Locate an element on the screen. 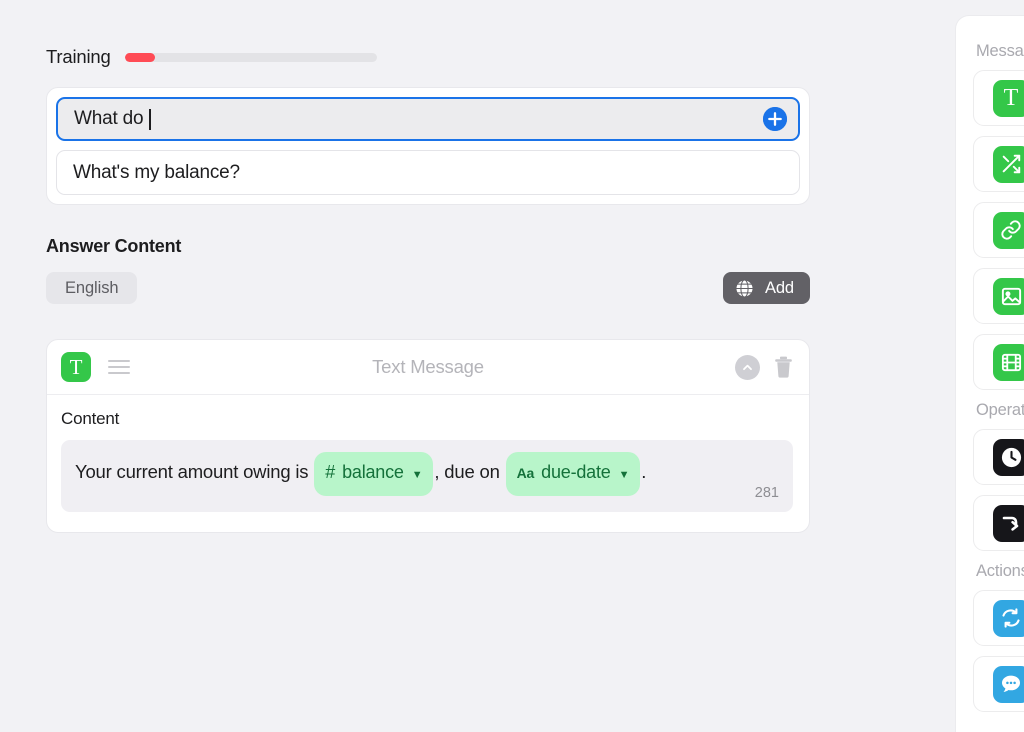  token-chip-balance: # balance ▼ is located at coordinates (374, 474).